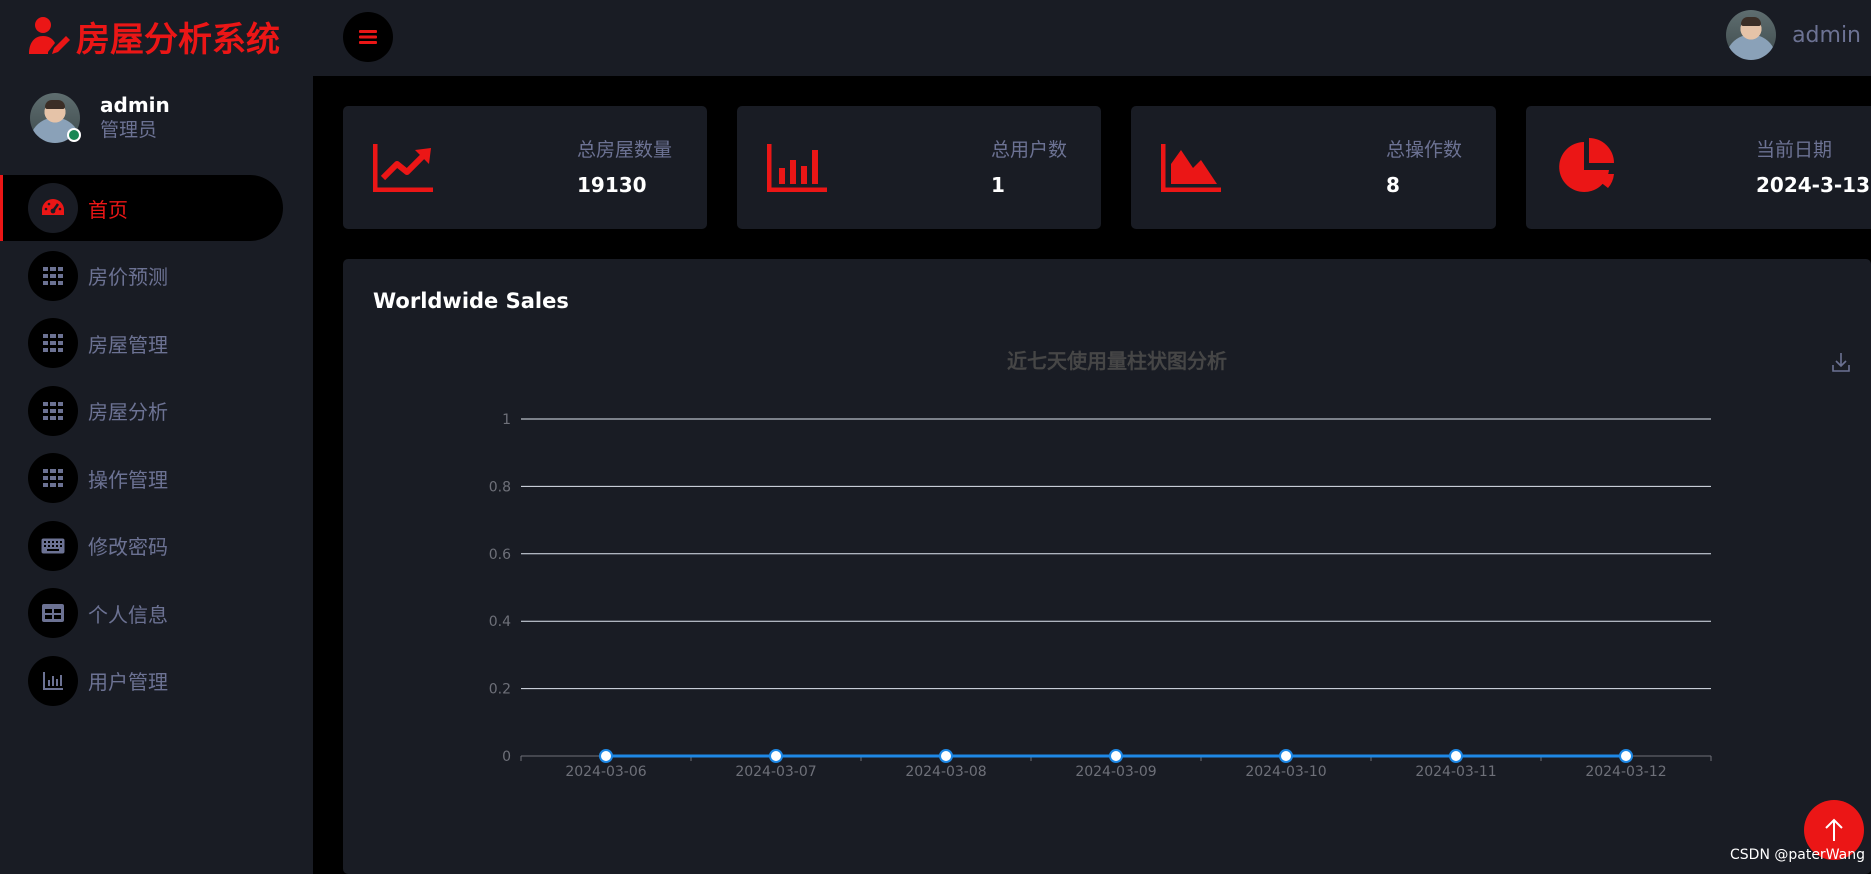  I want to click on watermark: CSDN @paterWang, so click(1797, 855).